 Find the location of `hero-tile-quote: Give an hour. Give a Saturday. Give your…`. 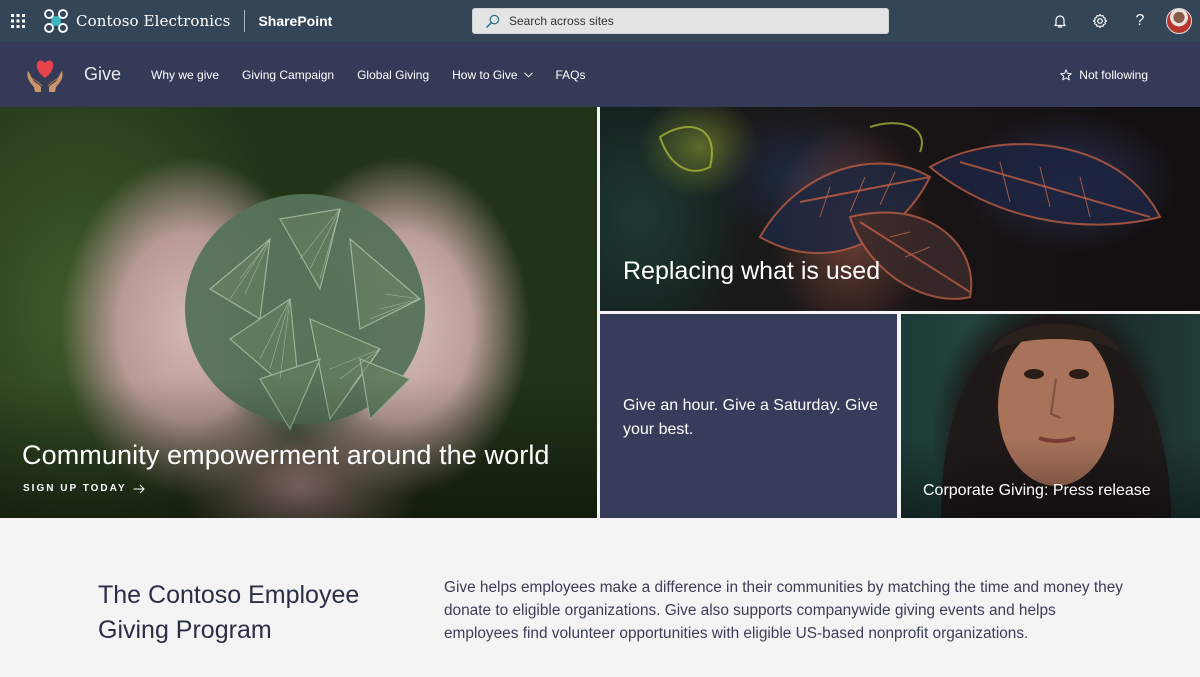

hero-tile-quote: Give an hour. Give a Saturday. Give your… is located at coordinates (748, 416).